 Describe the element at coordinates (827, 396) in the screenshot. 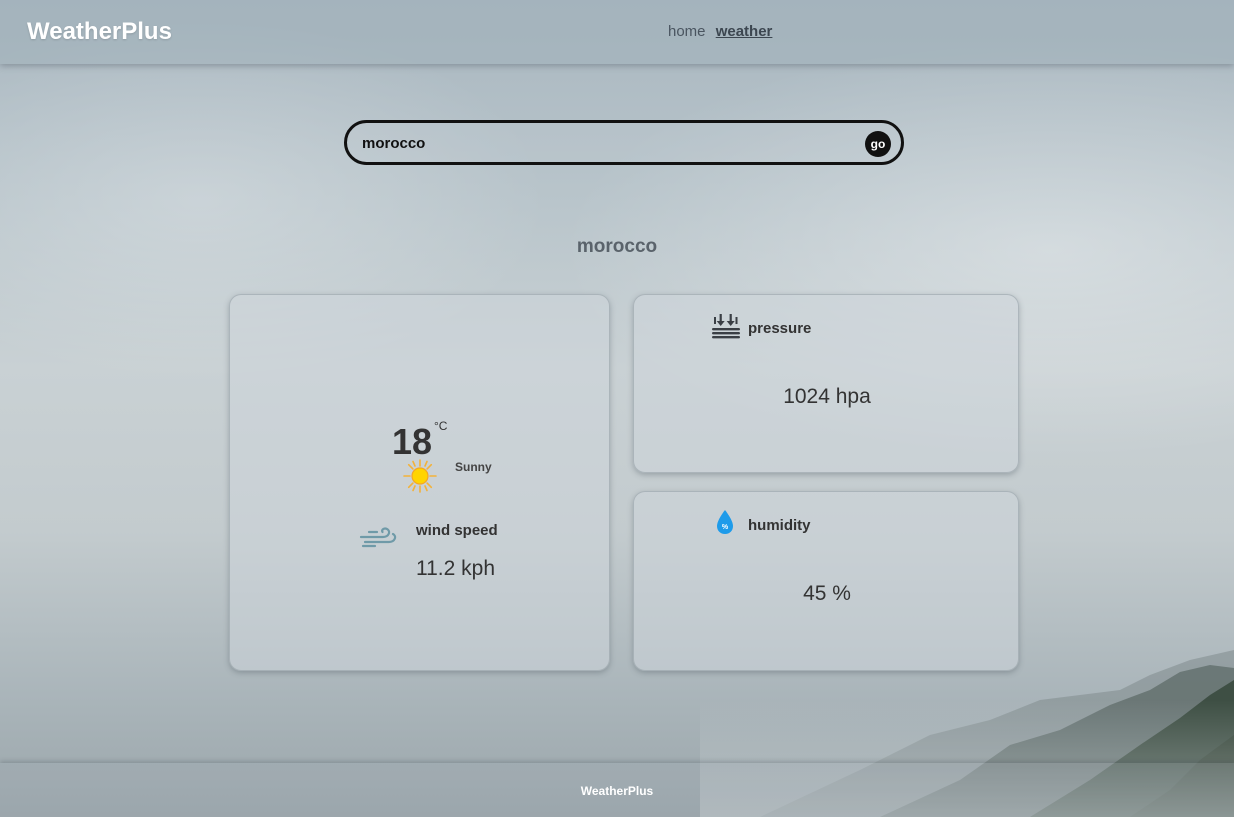

I see `pressure-value: 1024 hpa` at that location.